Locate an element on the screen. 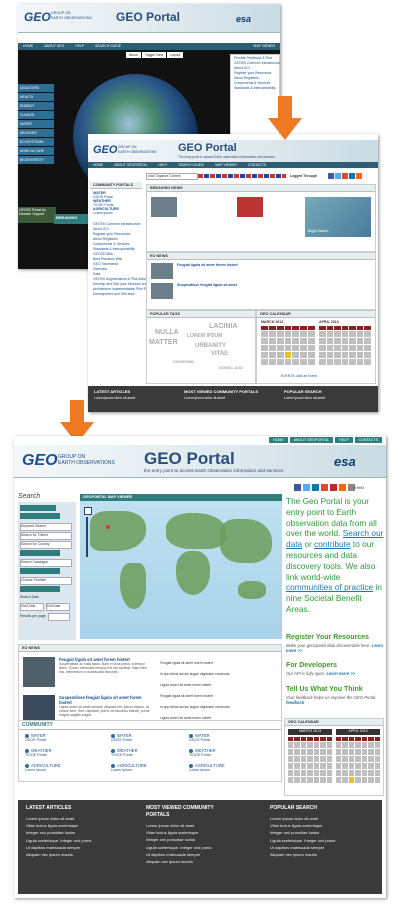 This screenshot has width=400, height=910. disaster-promo: GEOSS Portal for Disaster Support is located at coordinates (37, 215).